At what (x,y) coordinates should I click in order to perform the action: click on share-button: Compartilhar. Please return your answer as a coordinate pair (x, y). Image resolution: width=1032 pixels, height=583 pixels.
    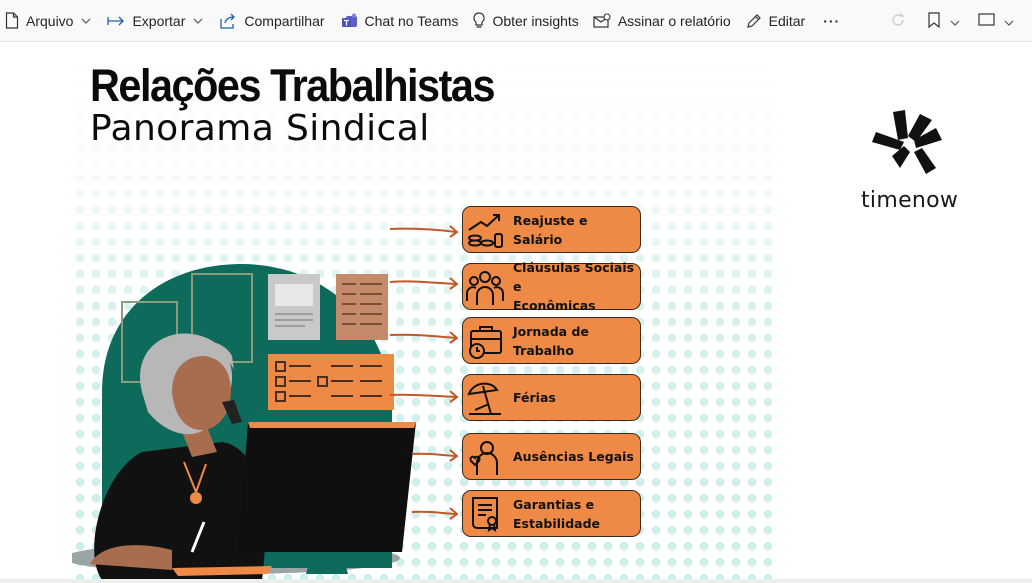
    Looking at the image, I should click on (272, 21).